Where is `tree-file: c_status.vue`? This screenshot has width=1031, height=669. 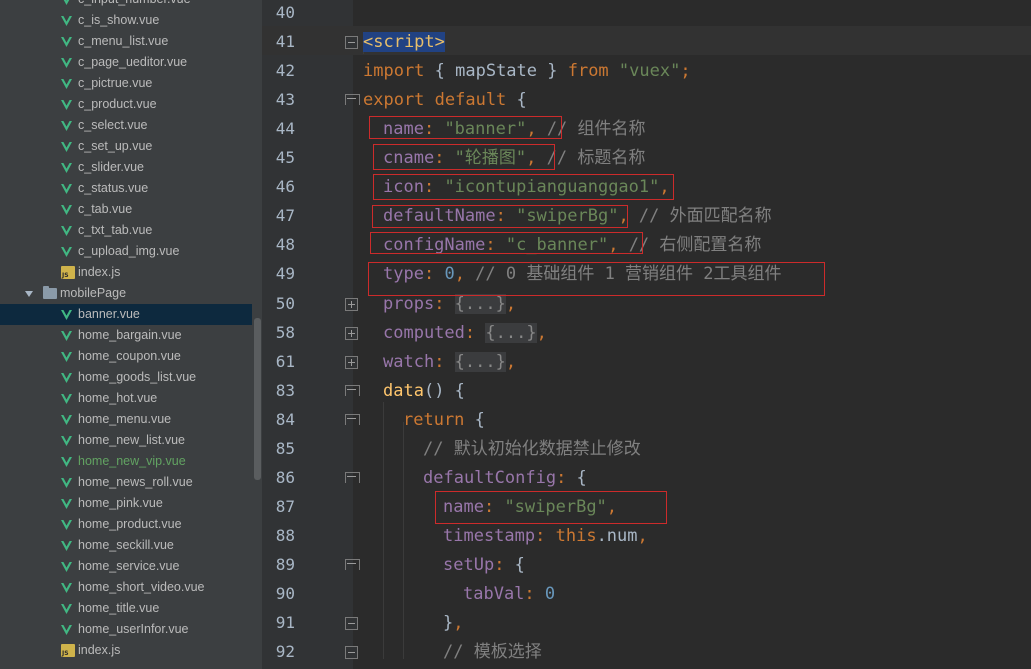 tree-file: c_status.vue is located at coordinates (126, 188).